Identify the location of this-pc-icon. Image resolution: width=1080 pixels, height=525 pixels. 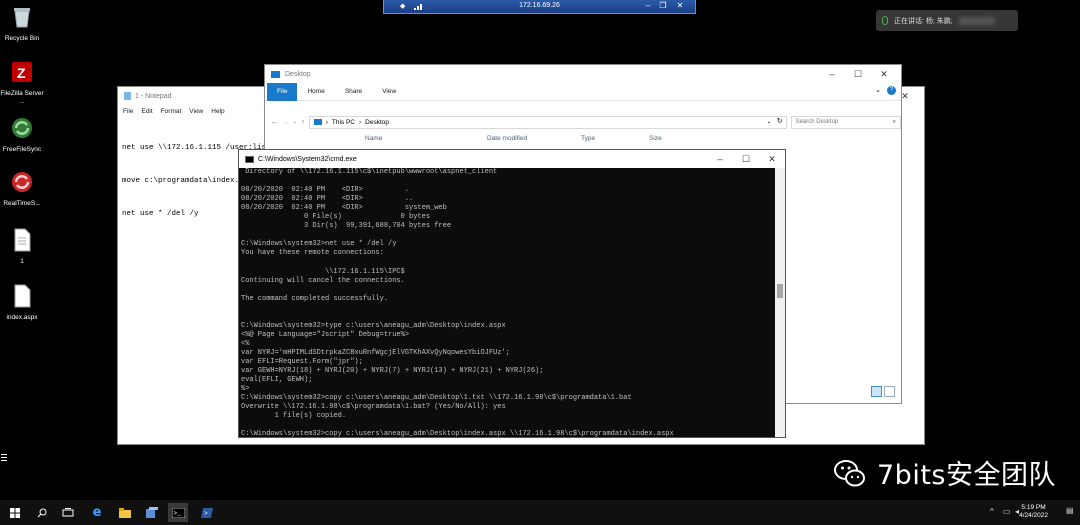
(317, 122).